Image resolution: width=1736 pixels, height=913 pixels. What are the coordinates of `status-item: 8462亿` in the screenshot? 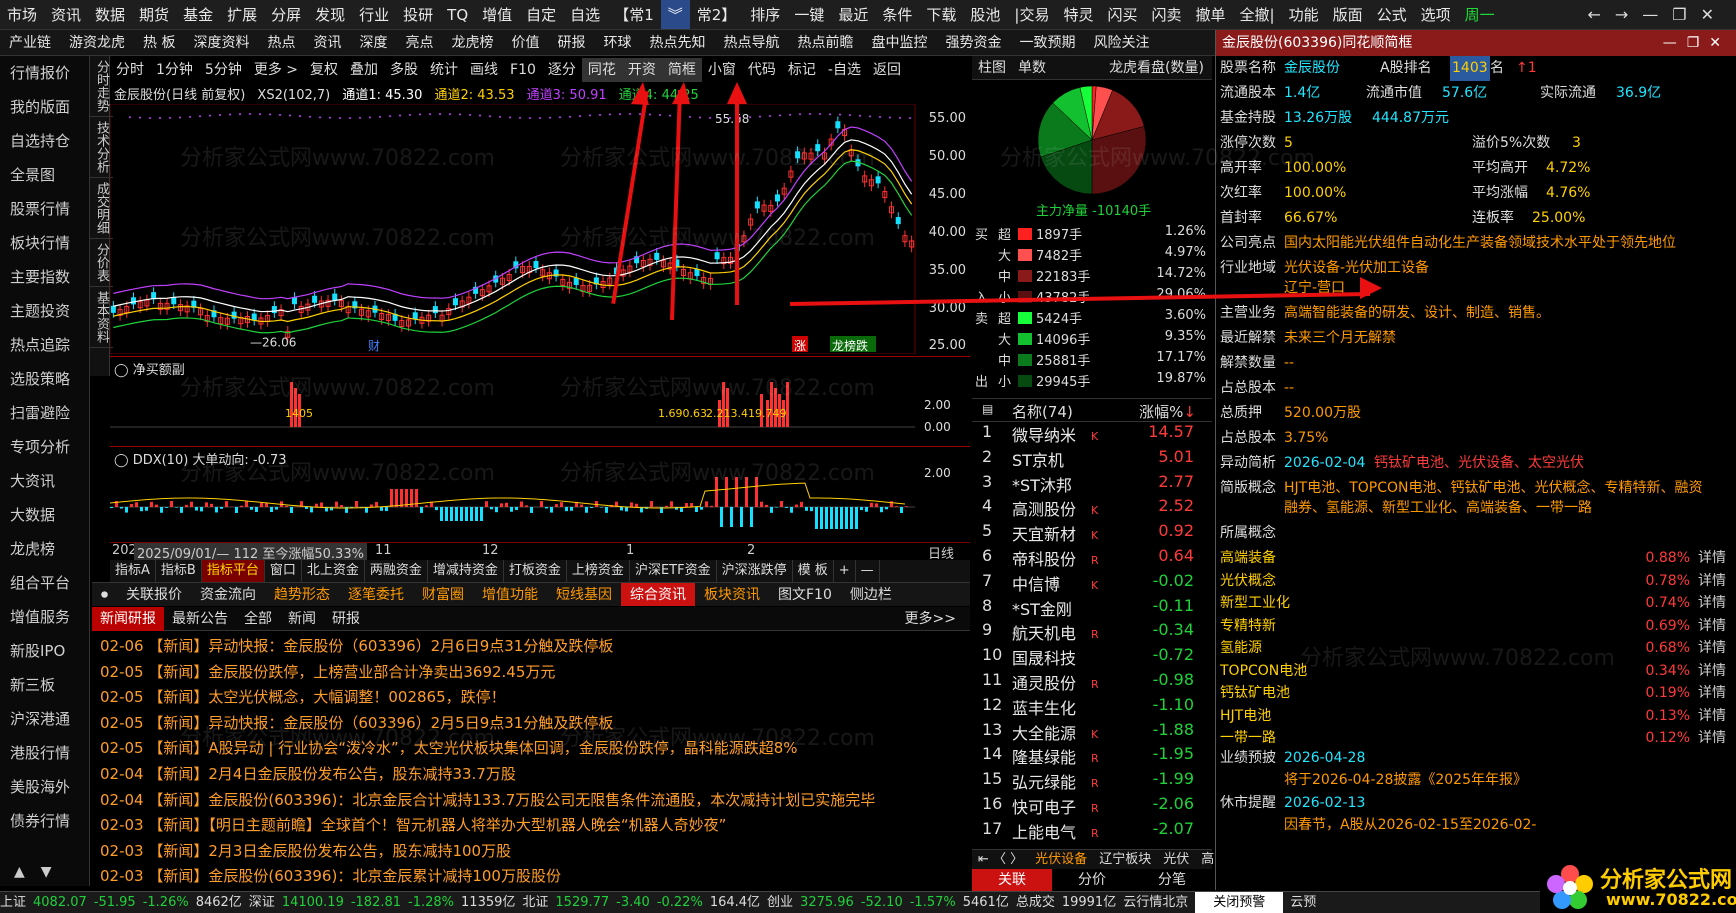 It's located at (218, 902).